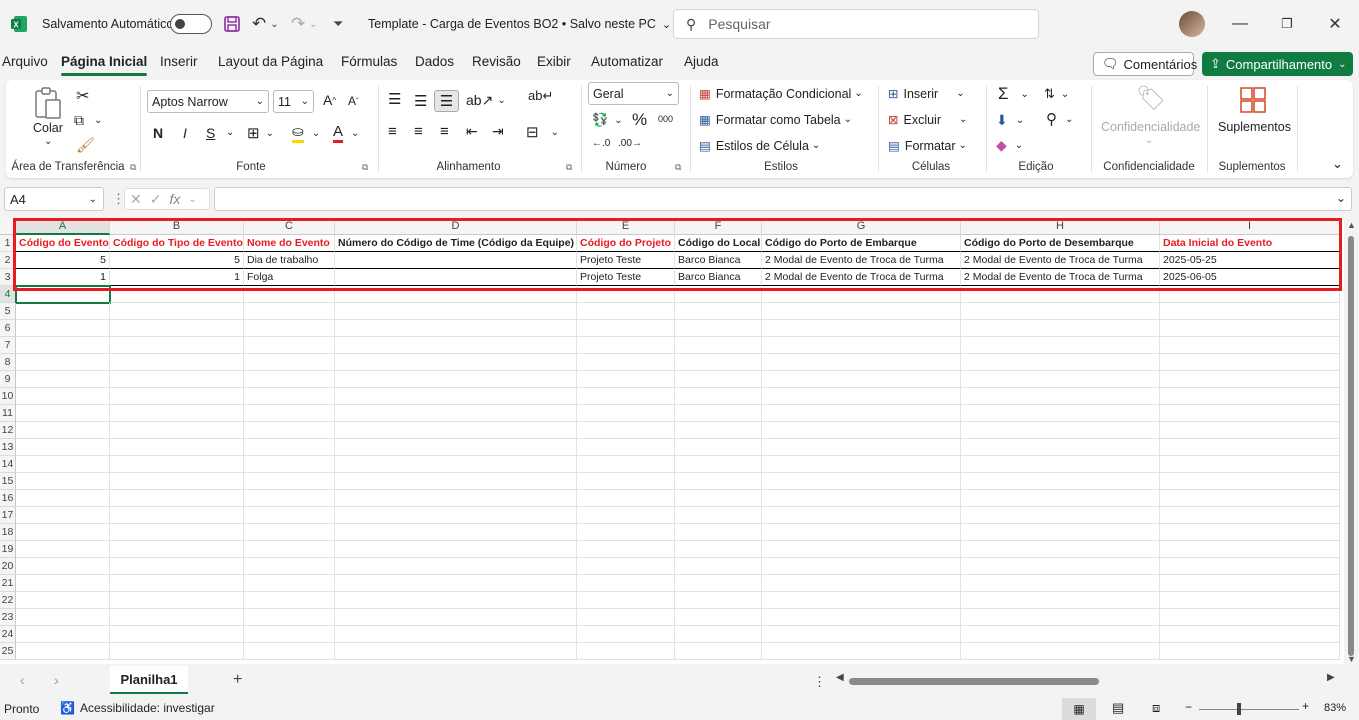 This screenshot has width=1359, height=720. I want to click on column-header-f: F, so click(718, 226).